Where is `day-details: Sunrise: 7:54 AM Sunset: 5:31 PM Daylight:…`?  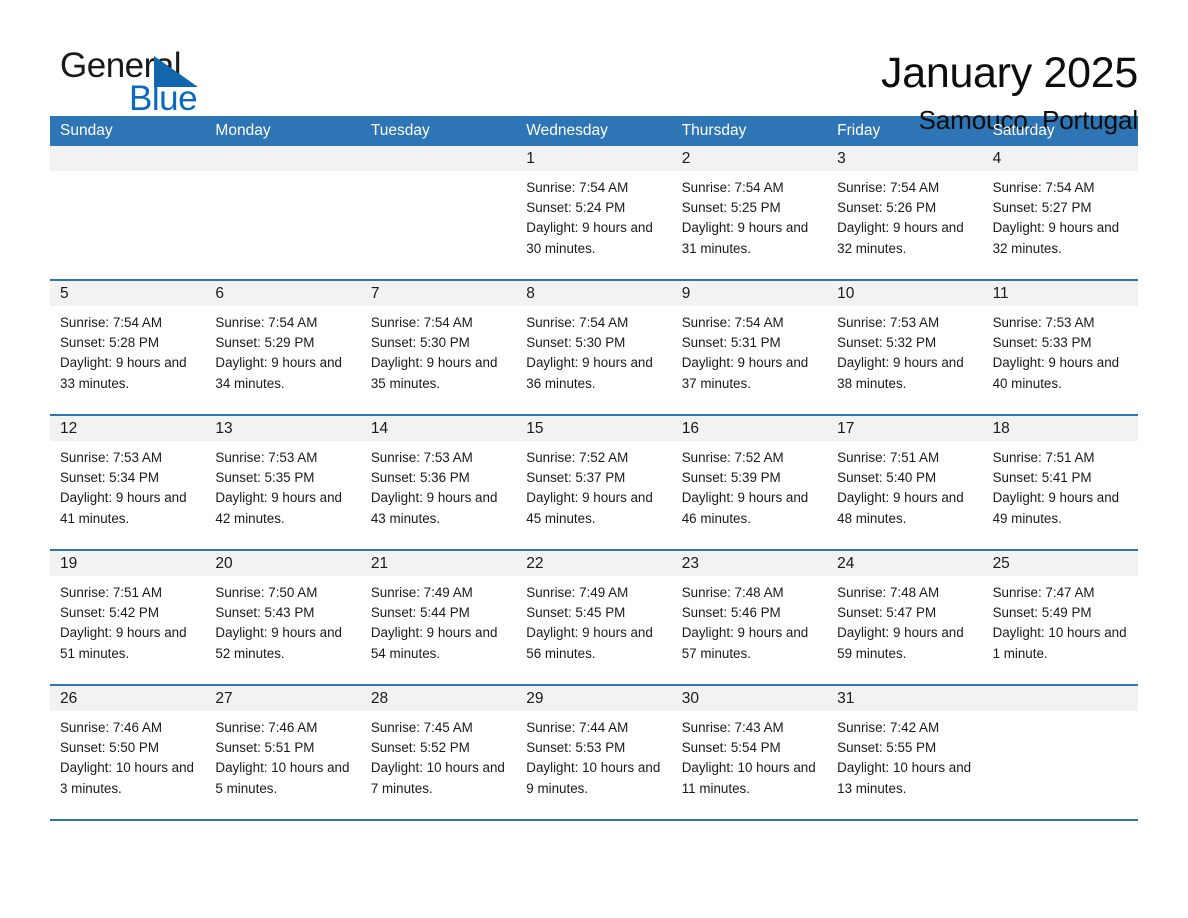
day-details: Sunrise: 7:54 AM Sunset: 5:31 PM Daylight:… is located at coordinates (749, 350).